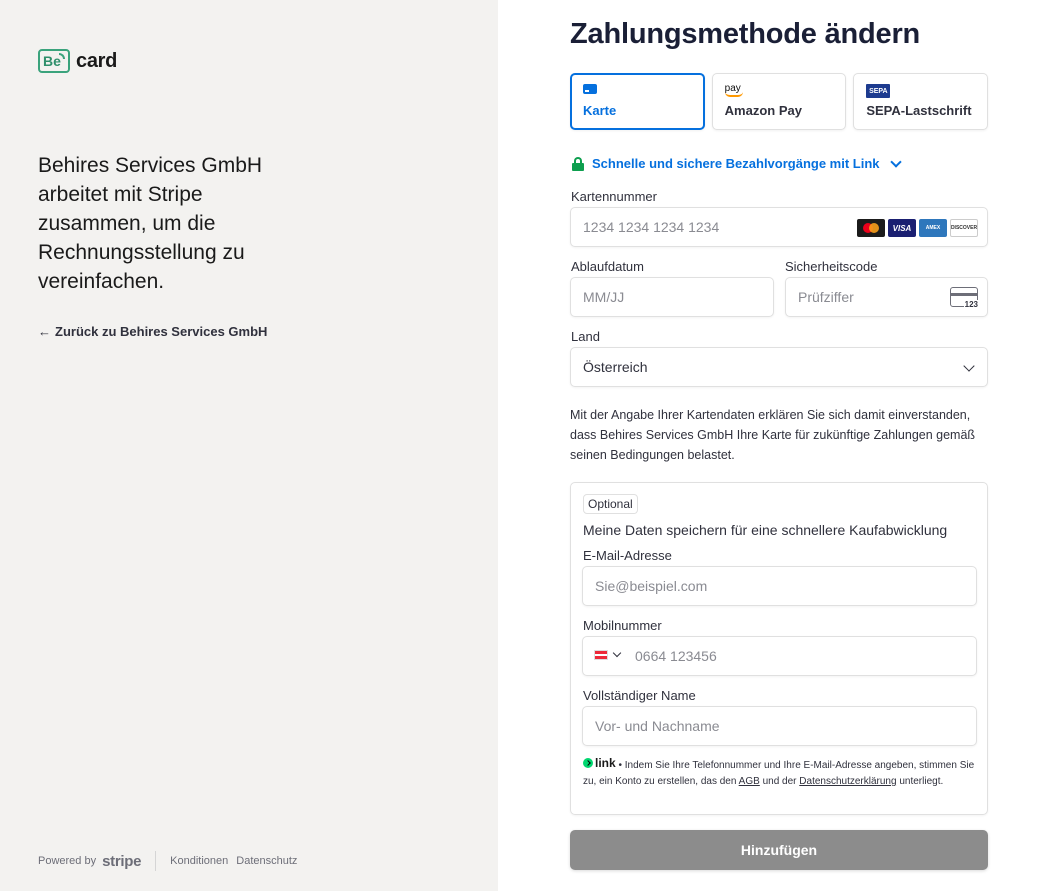  Describe the element at coordinates (601, 655) in the screenshot. I see `austria-flag-icon` at that location.